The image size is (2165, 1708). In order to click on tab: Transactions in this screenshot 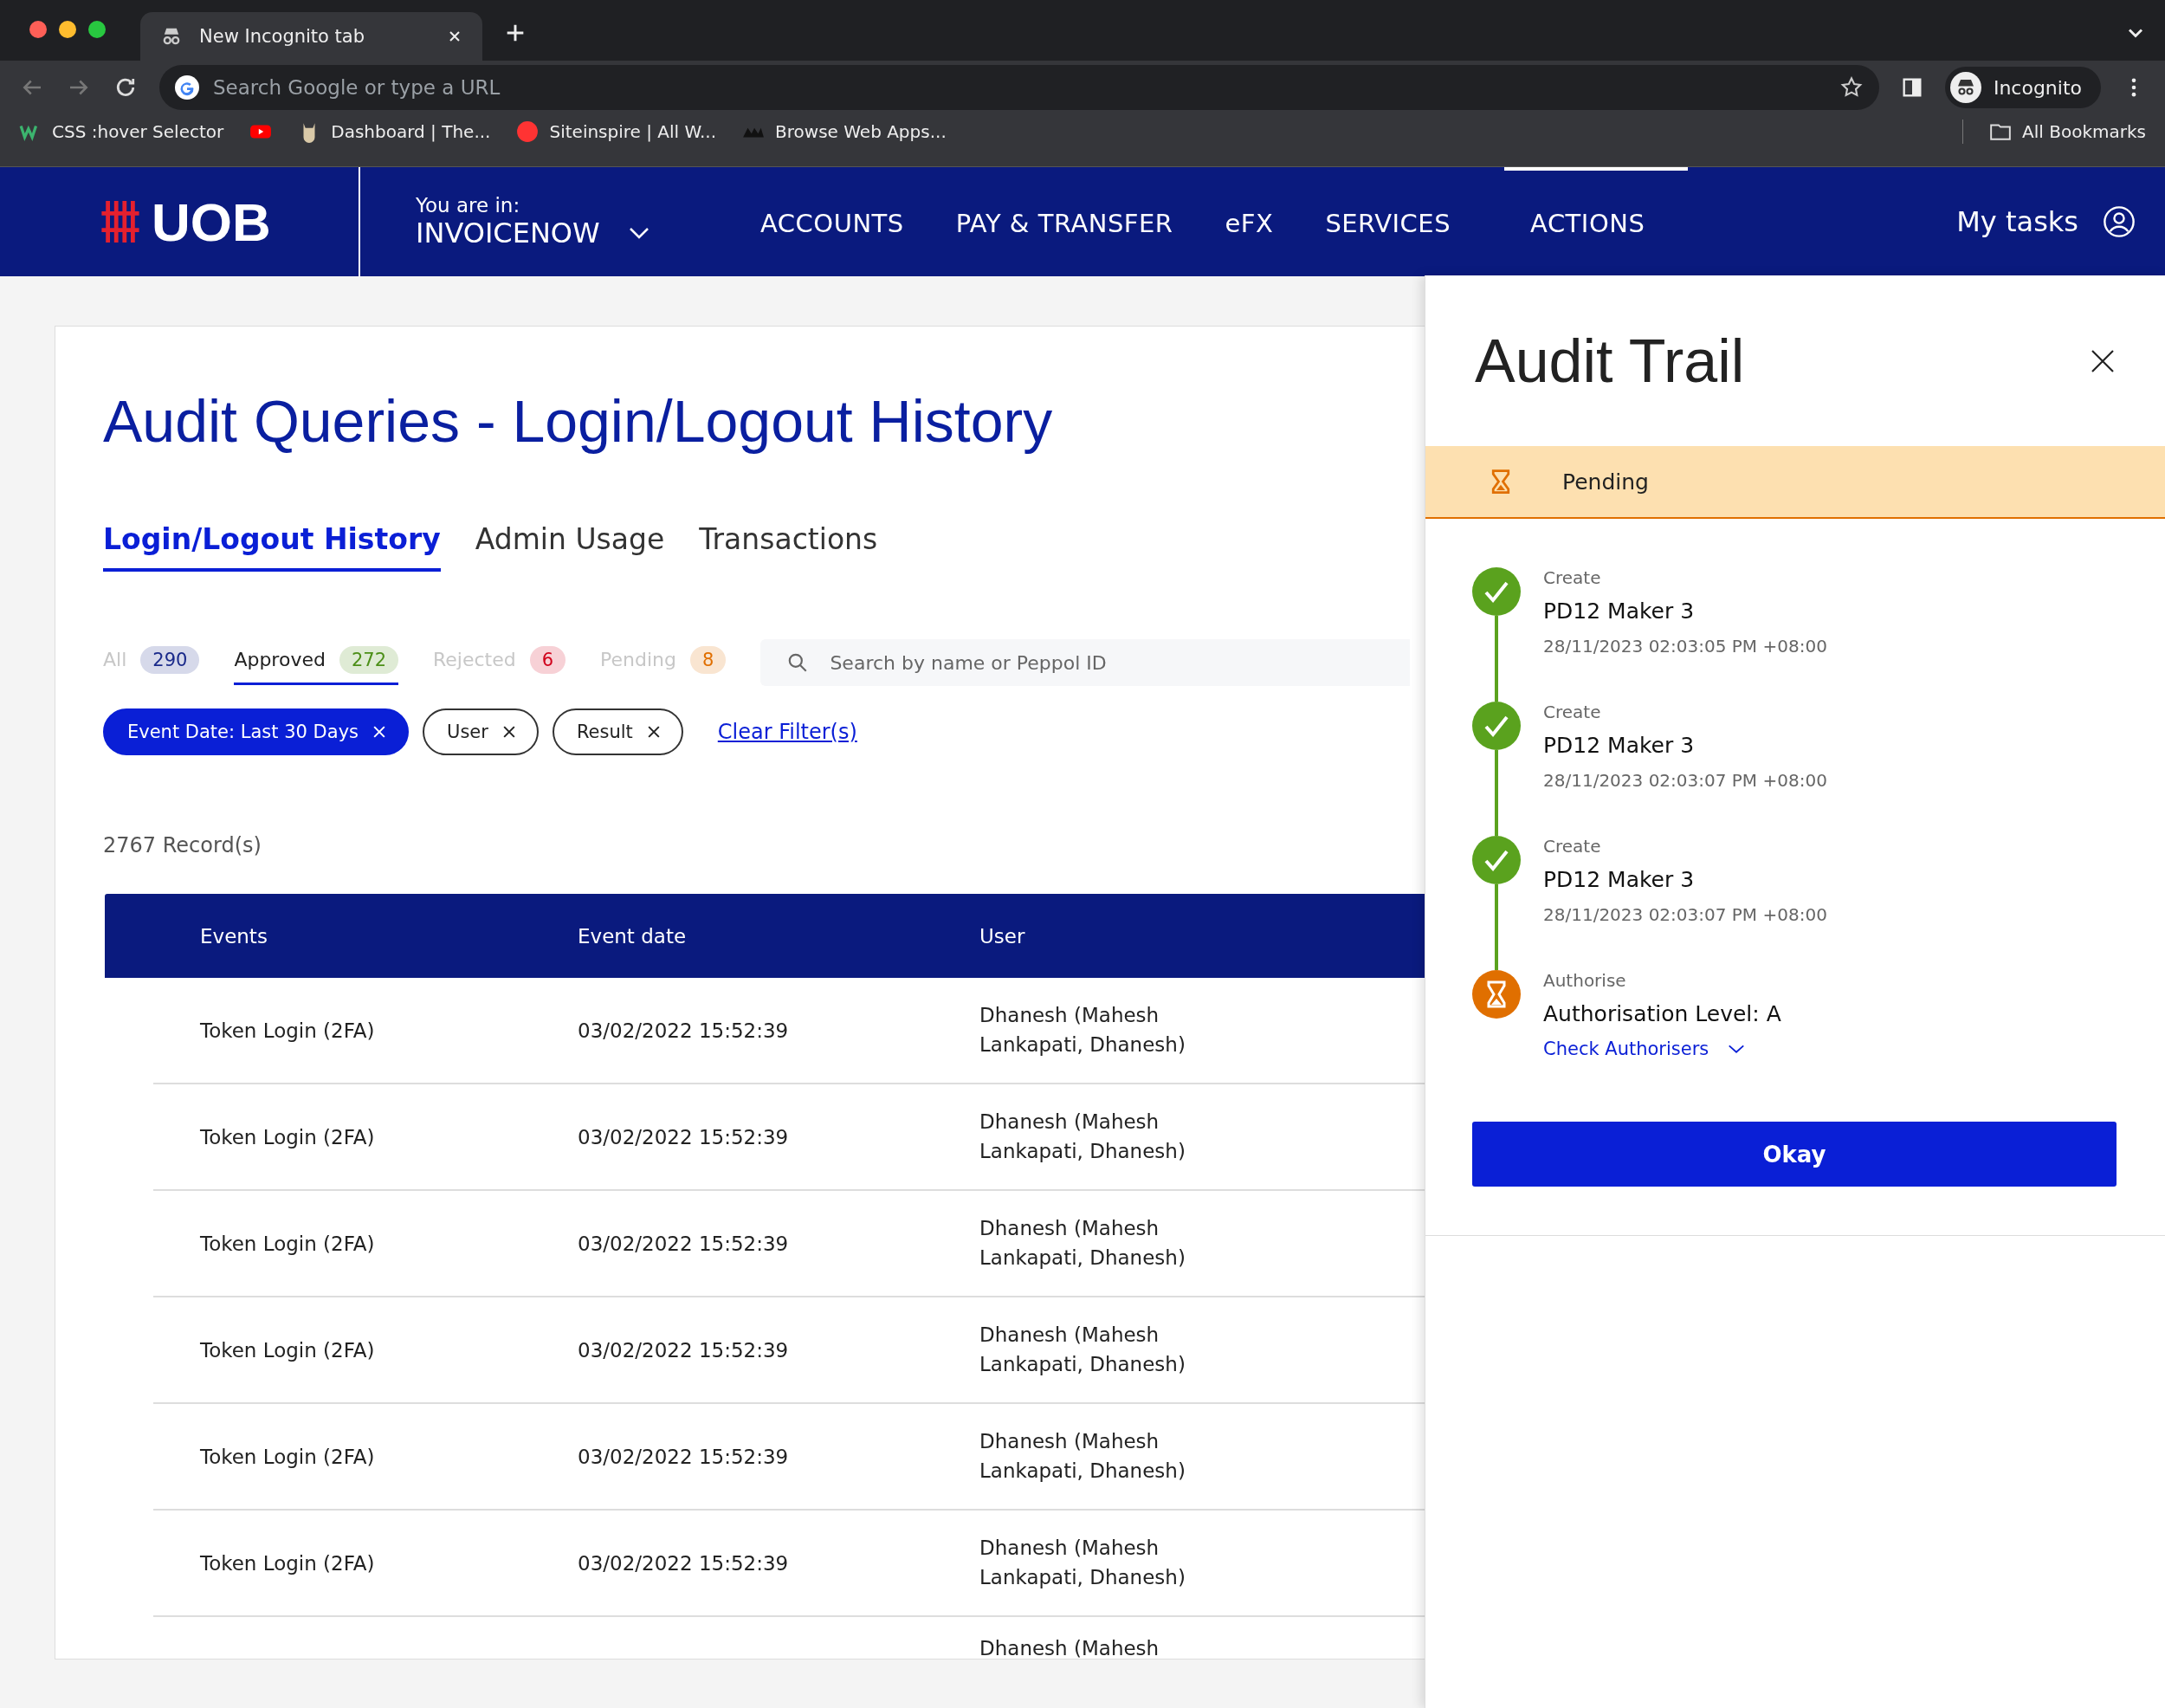, I will do `click(788, 547)`.